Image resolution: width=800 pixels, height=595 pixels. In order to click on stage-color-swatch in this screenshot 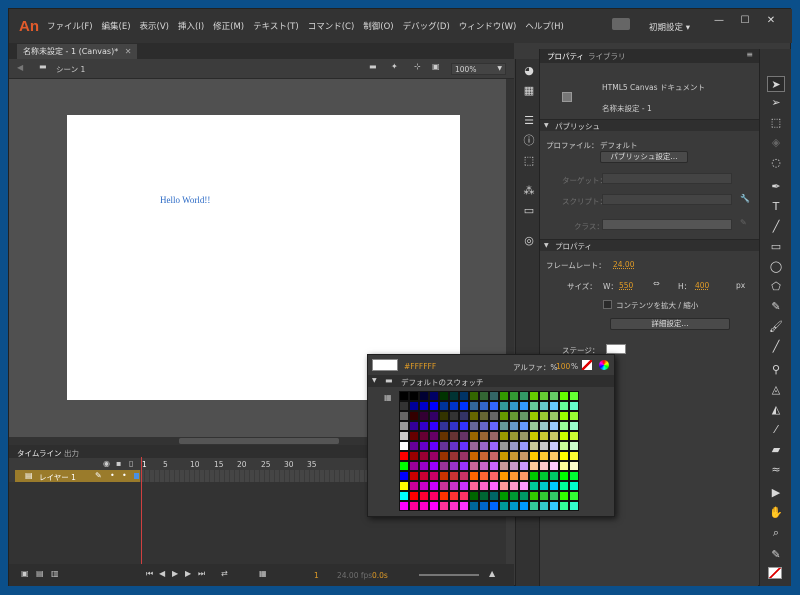, I will do `click(616, 349)`.